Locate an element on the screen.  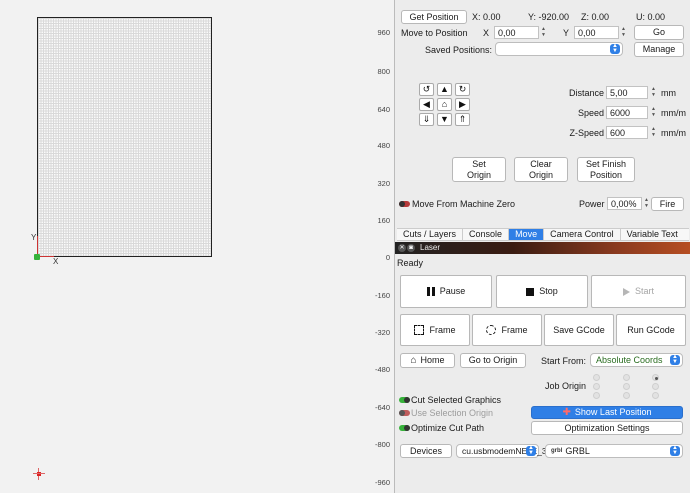
frame-circle-icon is located at coordinates (491, 330).